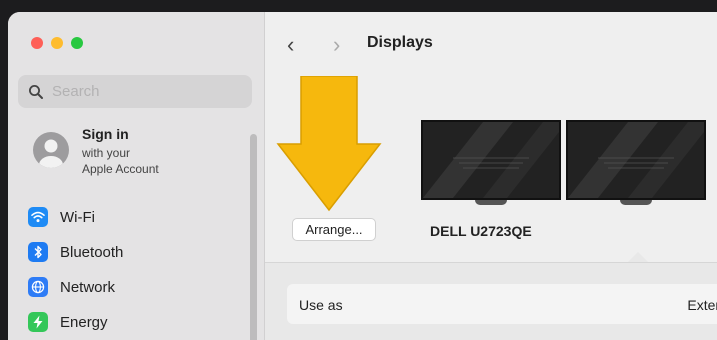  I want to click on wifi-icon, so click(38, 217).